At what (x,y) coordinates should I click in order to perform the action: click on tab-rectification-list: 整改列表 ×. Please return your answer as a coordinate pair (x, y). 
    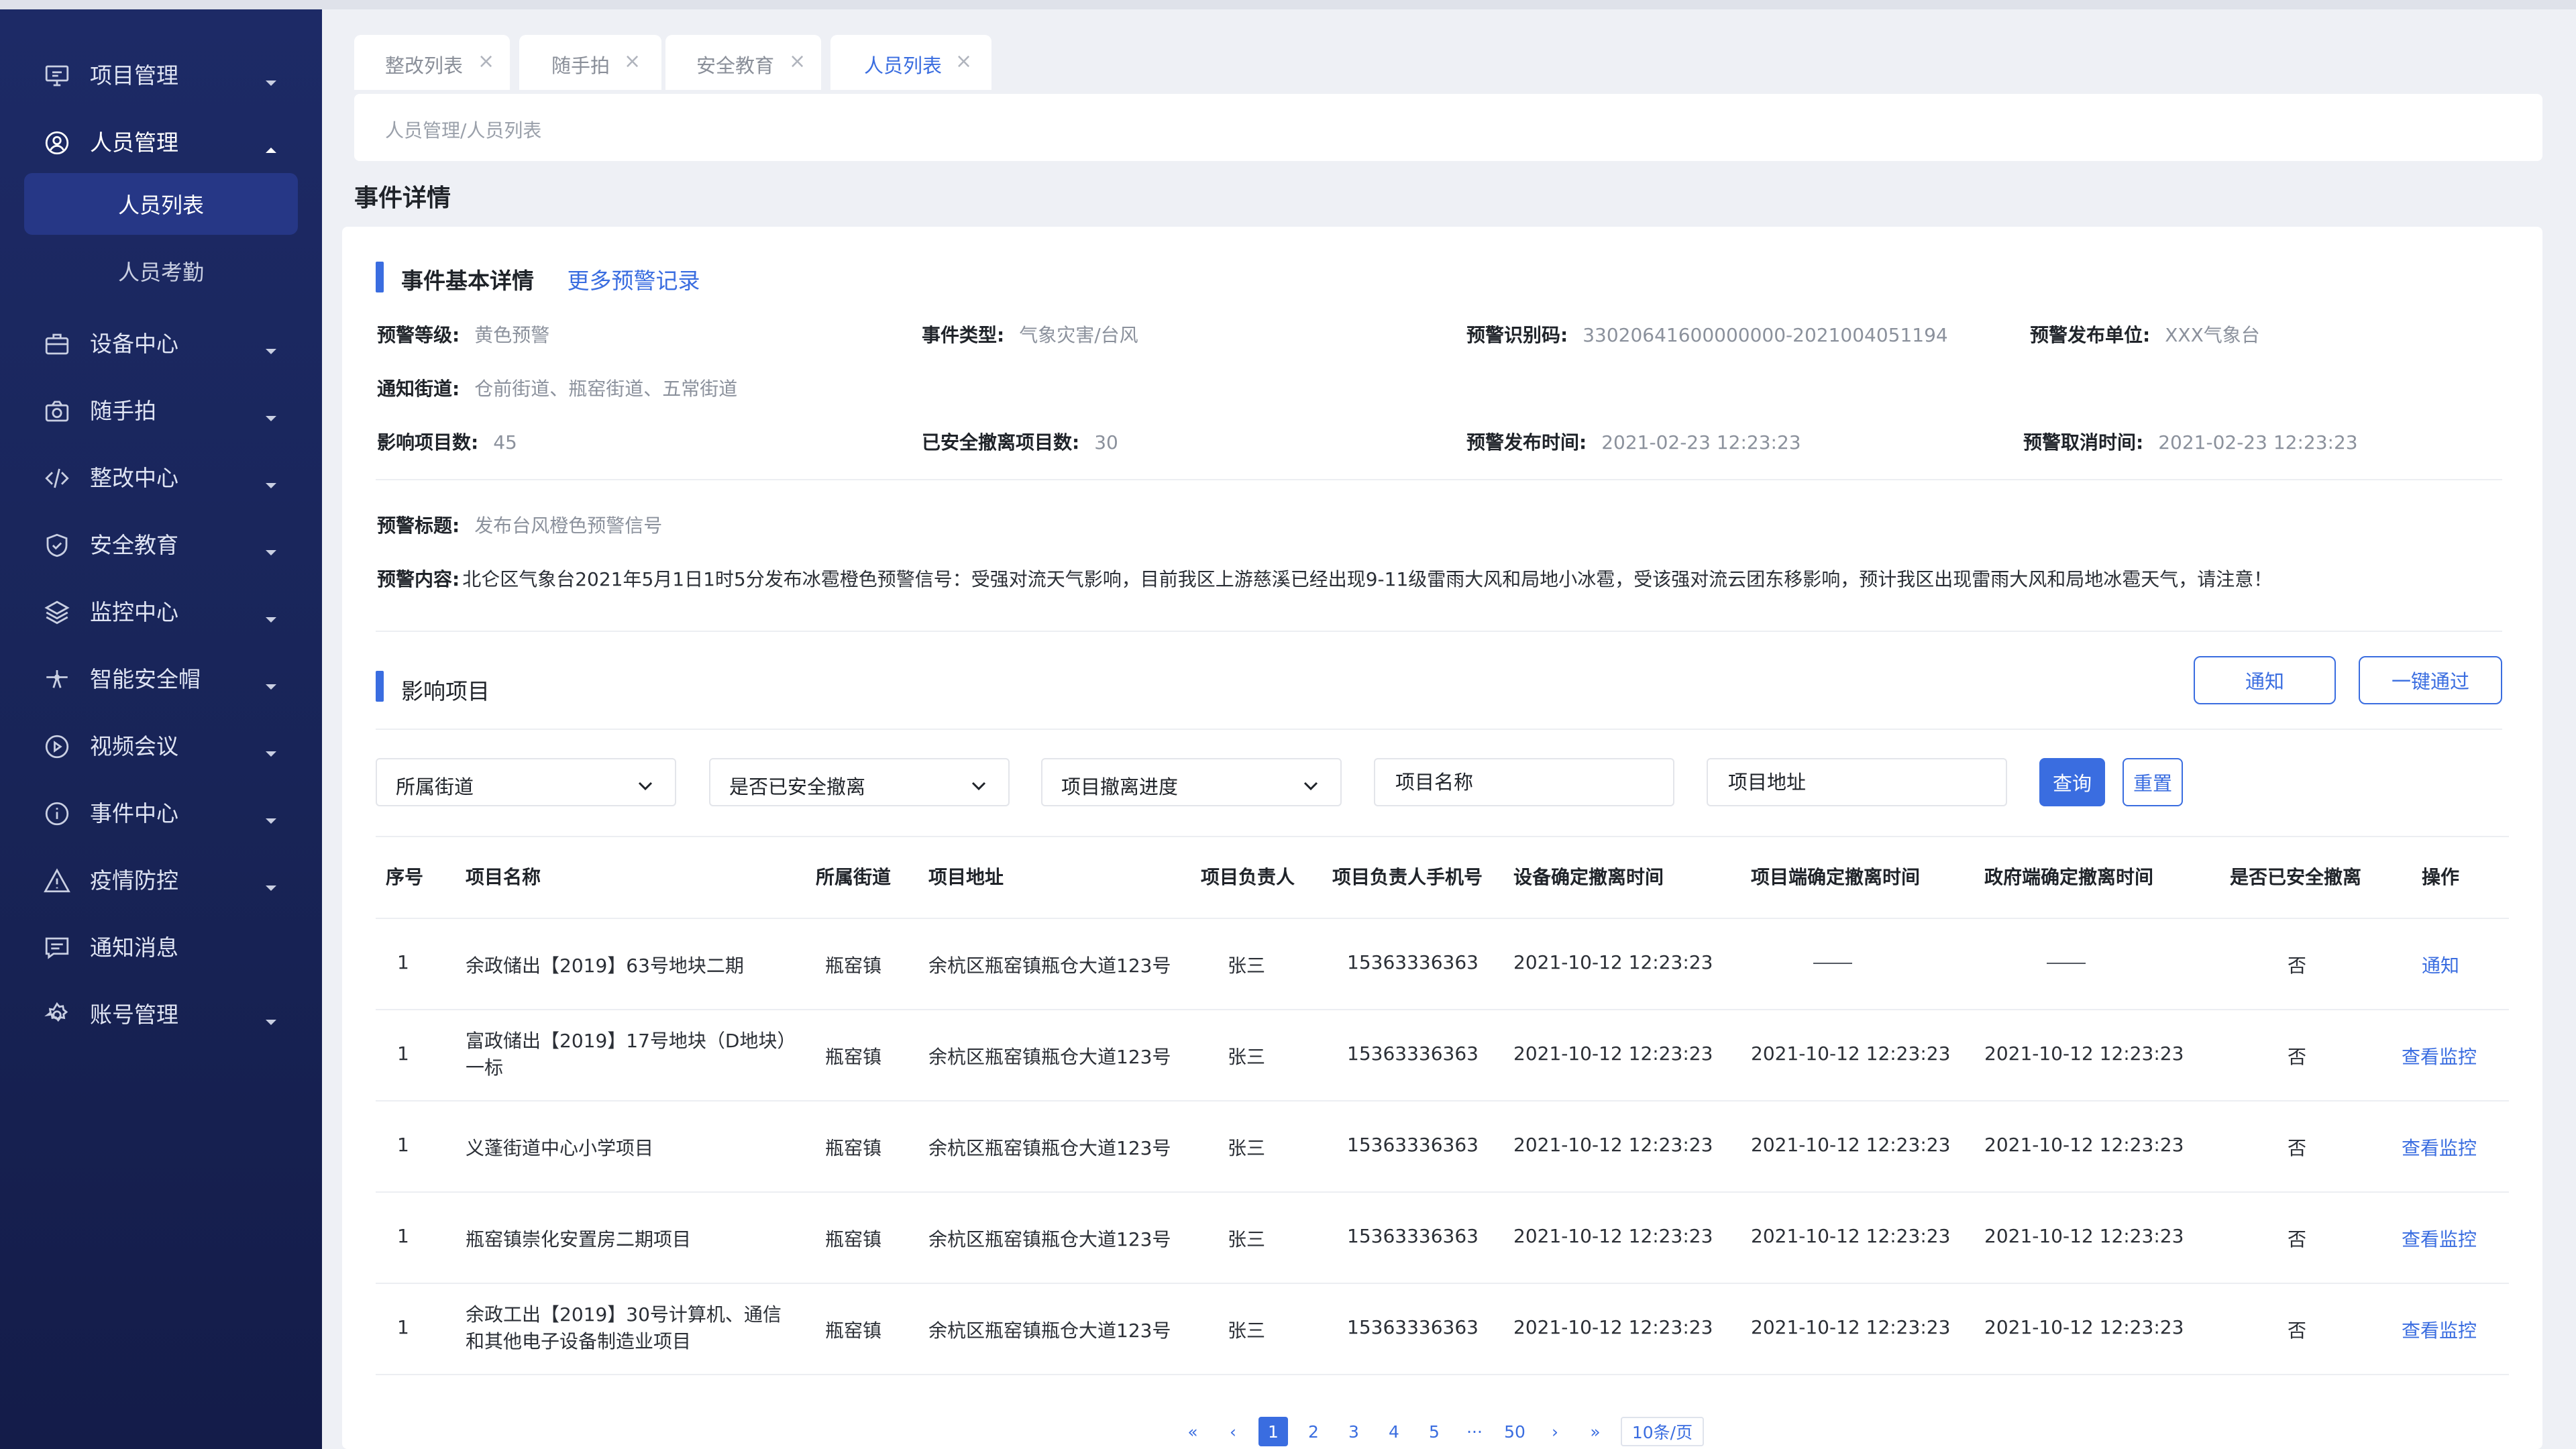
    Looking at the image, I should click on (432, 62).